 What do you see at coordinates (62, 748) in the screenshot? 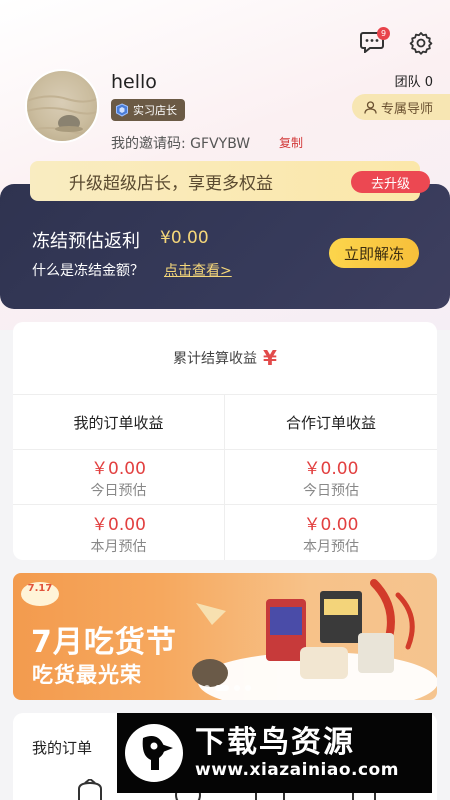
I see `my-orders-title: 我的订单` at bounding box center [62, 748].